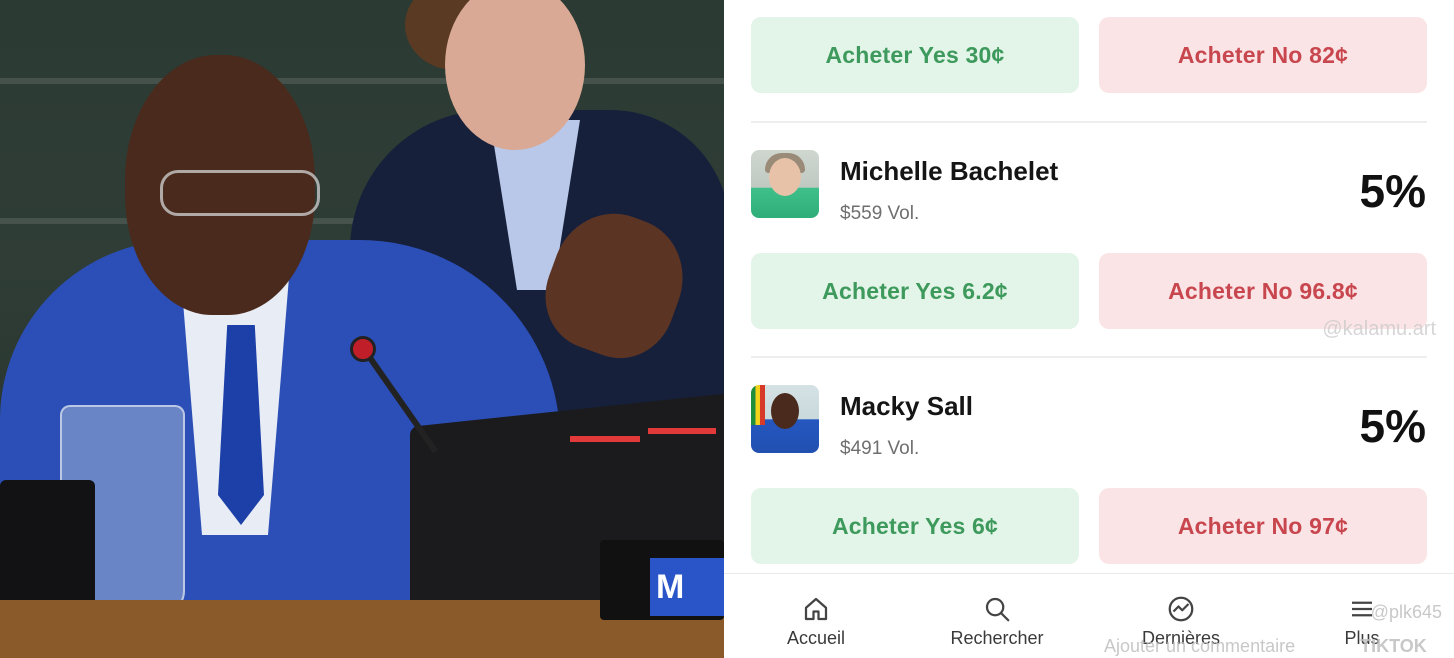 The height and width of the screenshot is (658, 1454). What do you see at coordinates (816, 621) in the screenshot?
I see `nav-item-home: Accueil` at bounding box center [816, 621].